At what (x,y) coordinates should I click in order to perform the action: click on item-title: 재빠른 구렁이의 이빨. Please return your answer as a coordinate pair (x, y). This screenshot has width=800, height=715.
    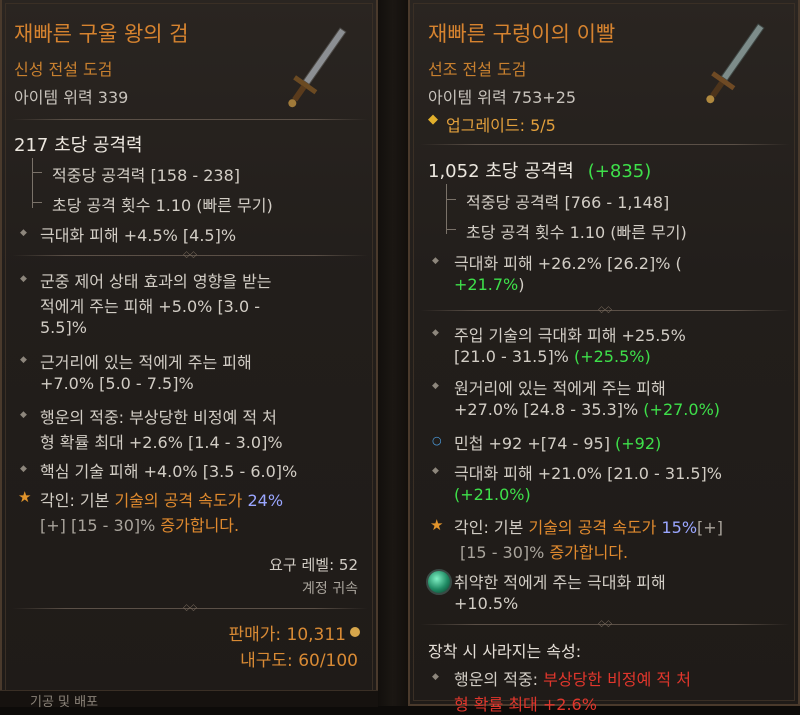
    Looking at the image, I should click on (522, 34).